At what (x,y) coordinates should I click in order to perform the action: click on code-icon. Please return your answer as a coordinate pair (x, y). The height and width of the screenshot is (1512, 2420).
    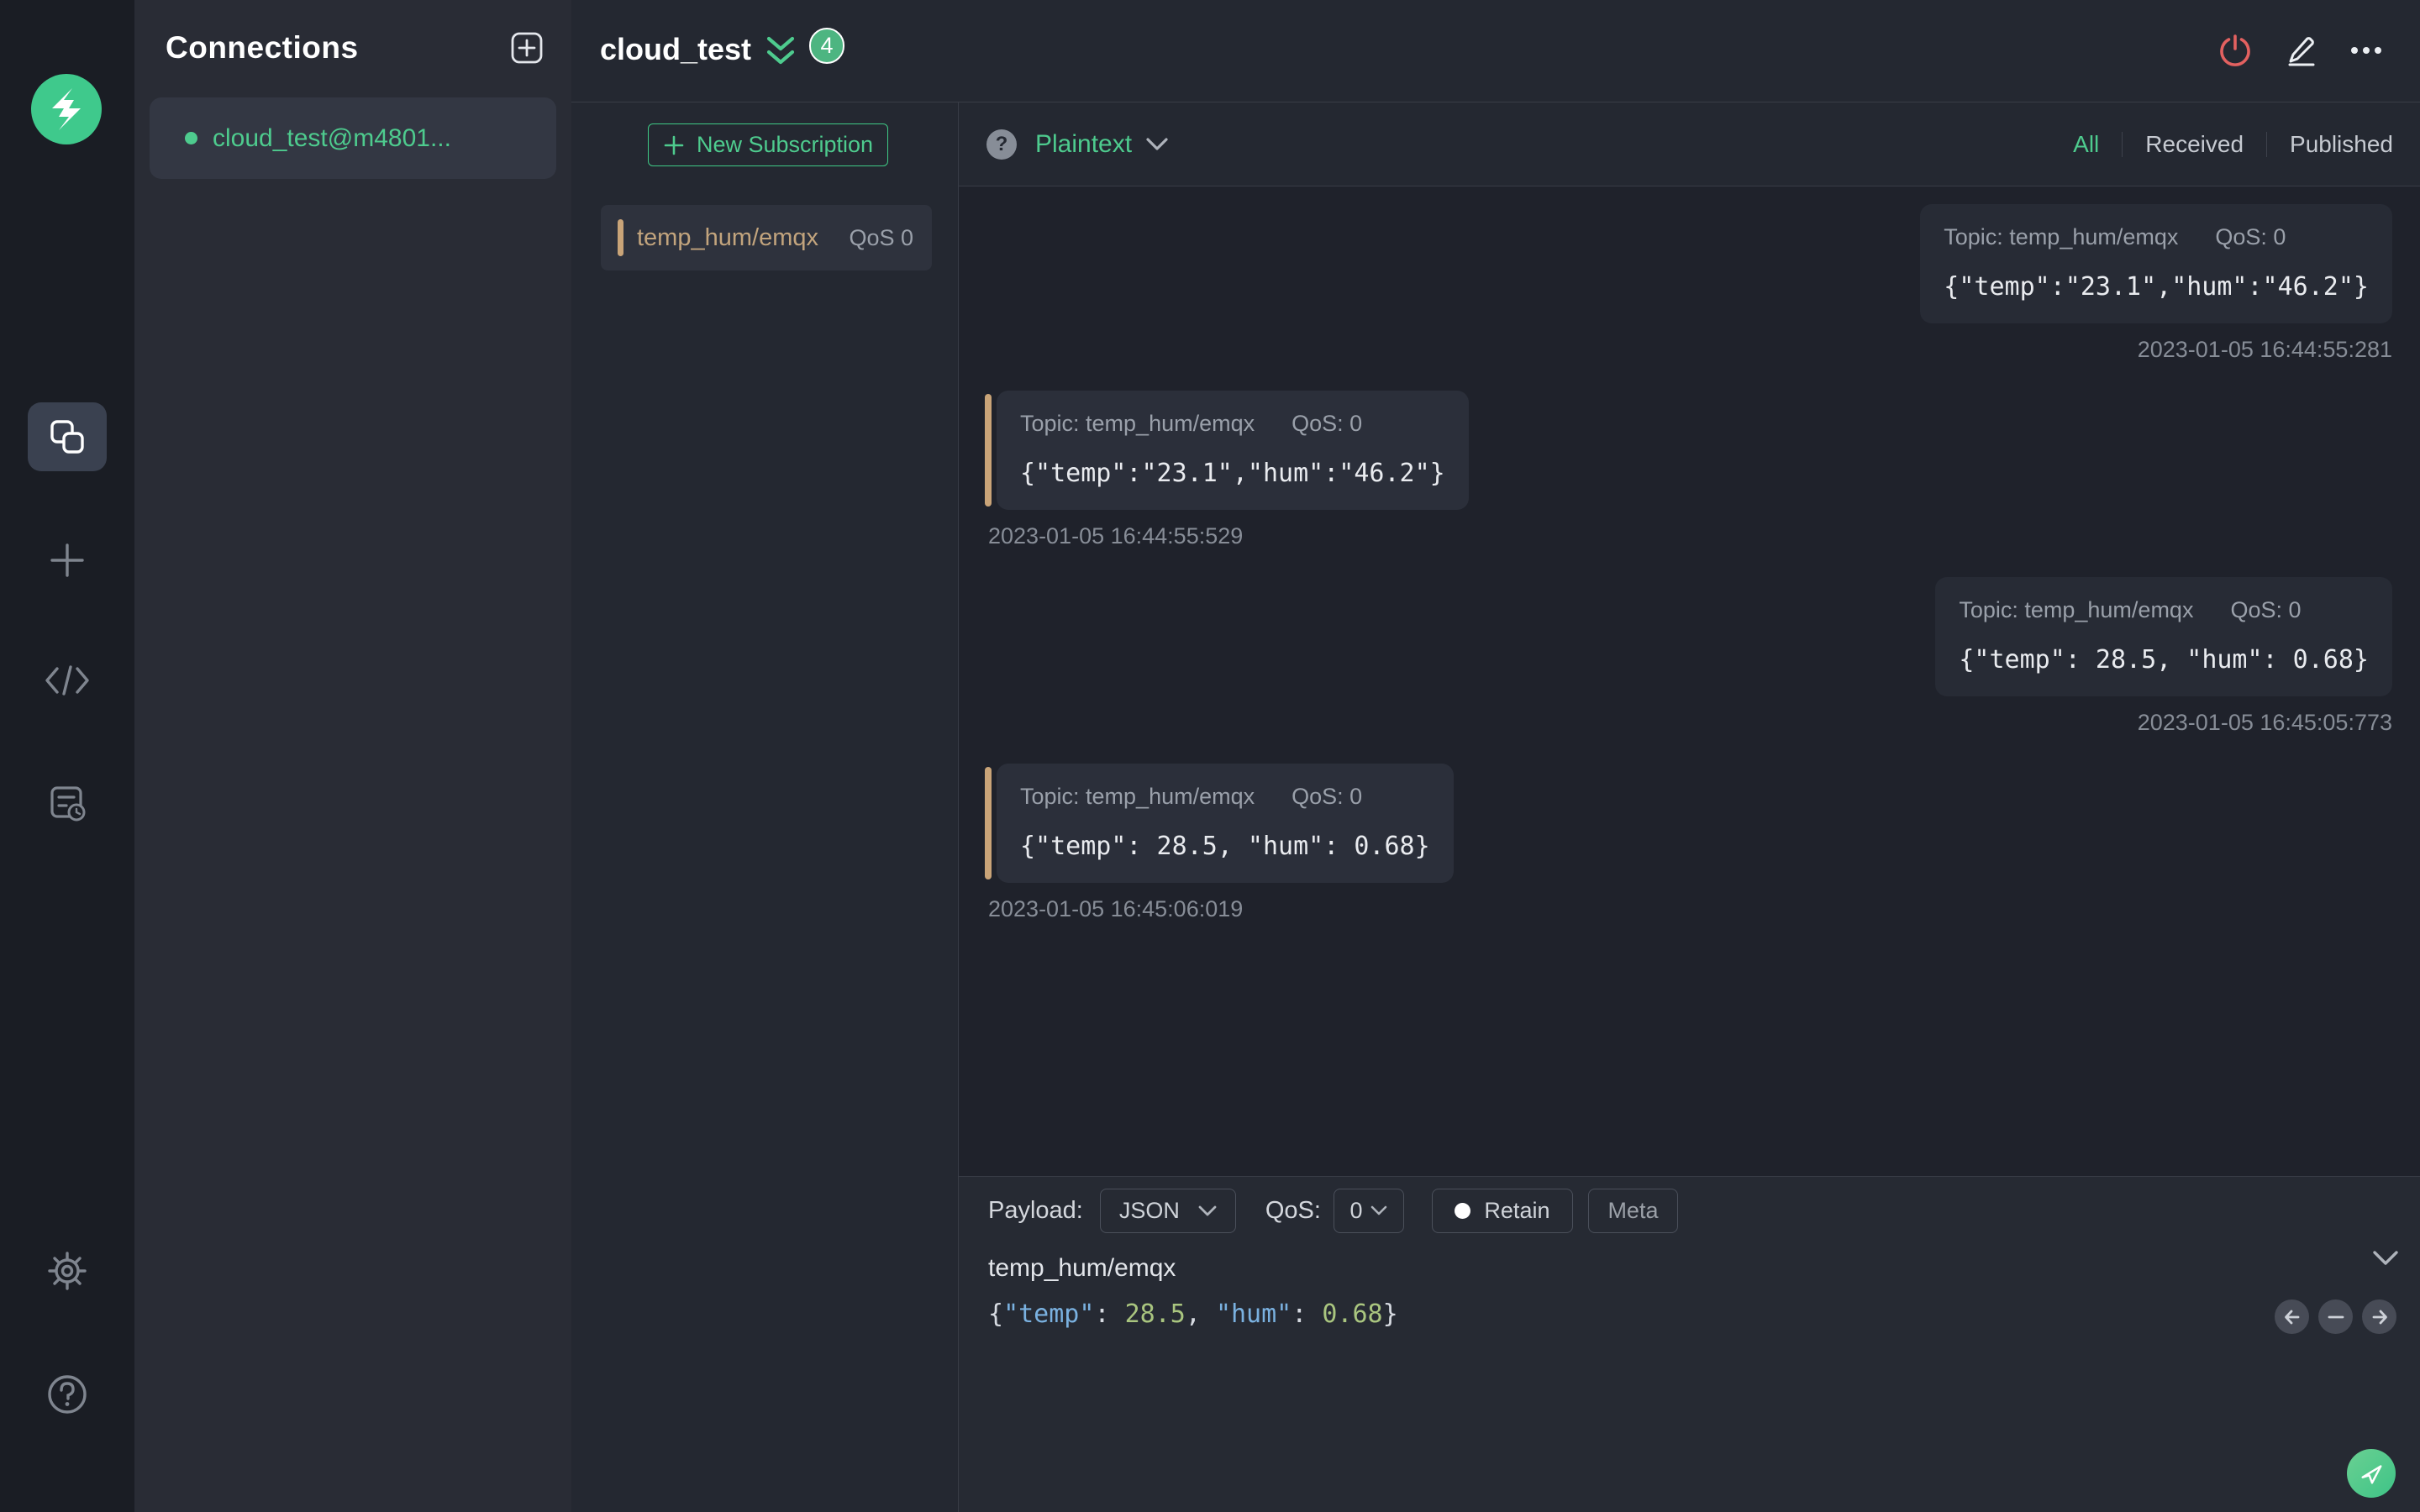
    Looking at the image, I should click on (67, 680).